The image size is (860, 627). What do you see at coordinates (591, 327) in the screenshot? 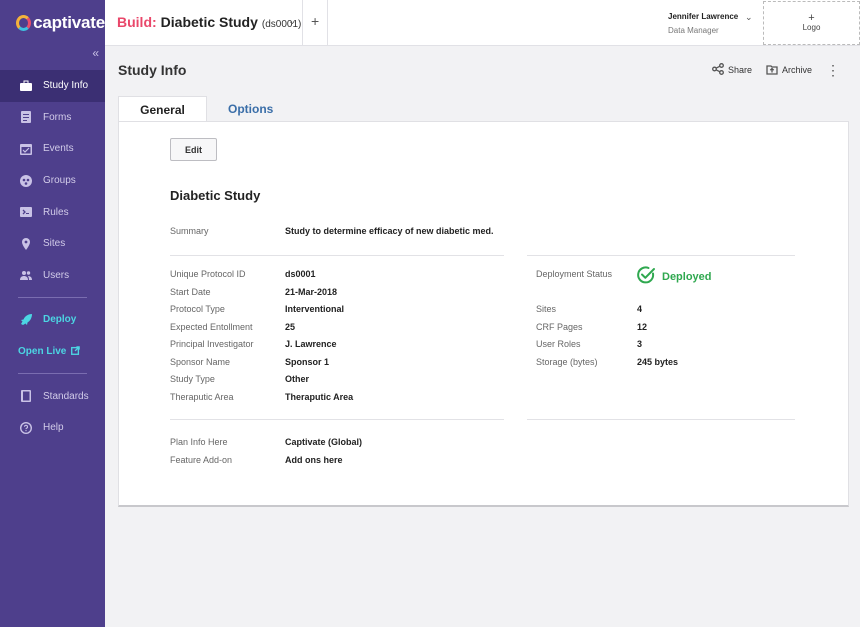
I see `stat-row: CRF Pages 12` at bounding box center [591, 327].